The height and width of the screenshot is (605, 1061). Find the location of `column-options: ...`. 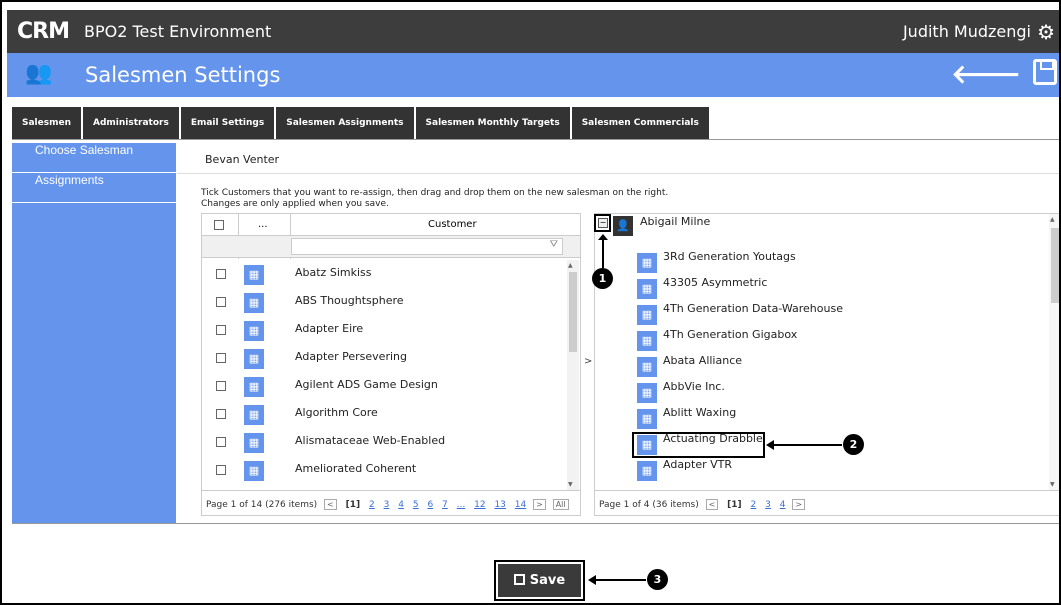

column-options: ... is located at coordinates (263, 224).